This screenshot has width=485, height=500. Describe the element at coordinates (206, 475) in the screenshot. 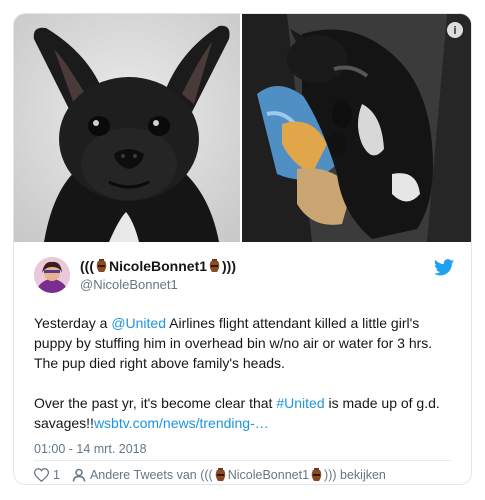

I see `more-tweets-name-prefix: (((` at that location.